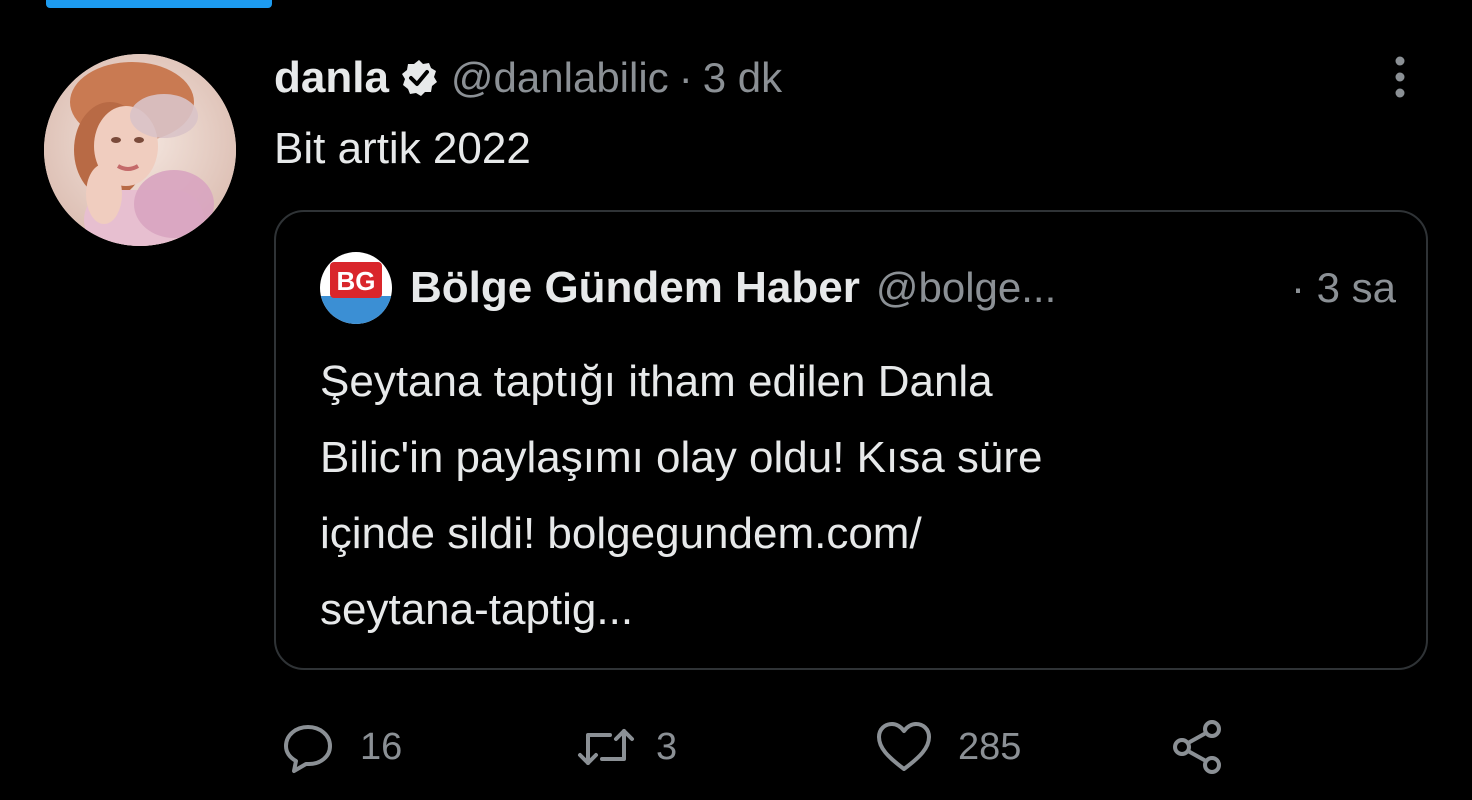 The image size is (1472, 800). Describe the element at coordinates (356, 281) in the screenshot. I see `news-logo-text: BG` at that location.